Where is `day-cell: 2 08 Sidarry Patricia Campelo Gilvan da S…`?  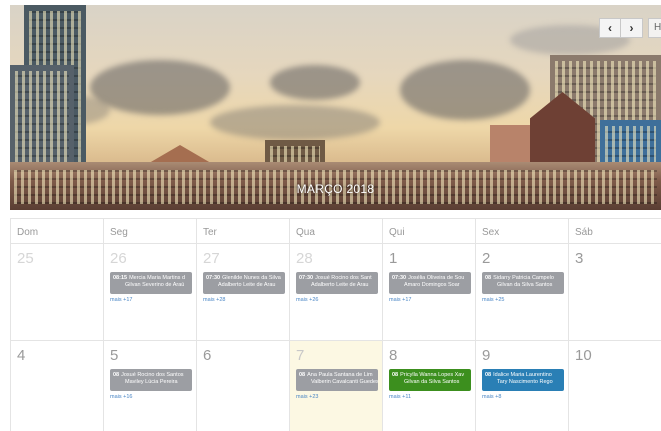
day-cell: 2 08 Sidarry Patricia Campelo Gilvan da S… is located at coordinates (521, 292).